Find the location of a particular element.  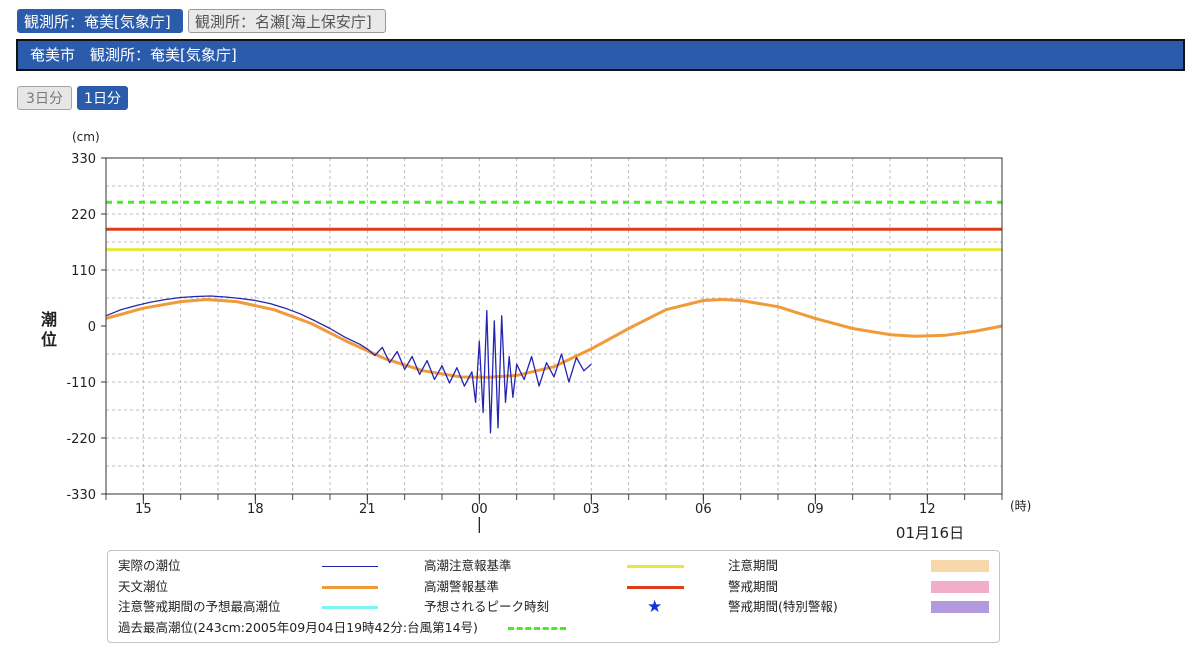

legend-forecast-max-line is located at coordinates (350, 607).